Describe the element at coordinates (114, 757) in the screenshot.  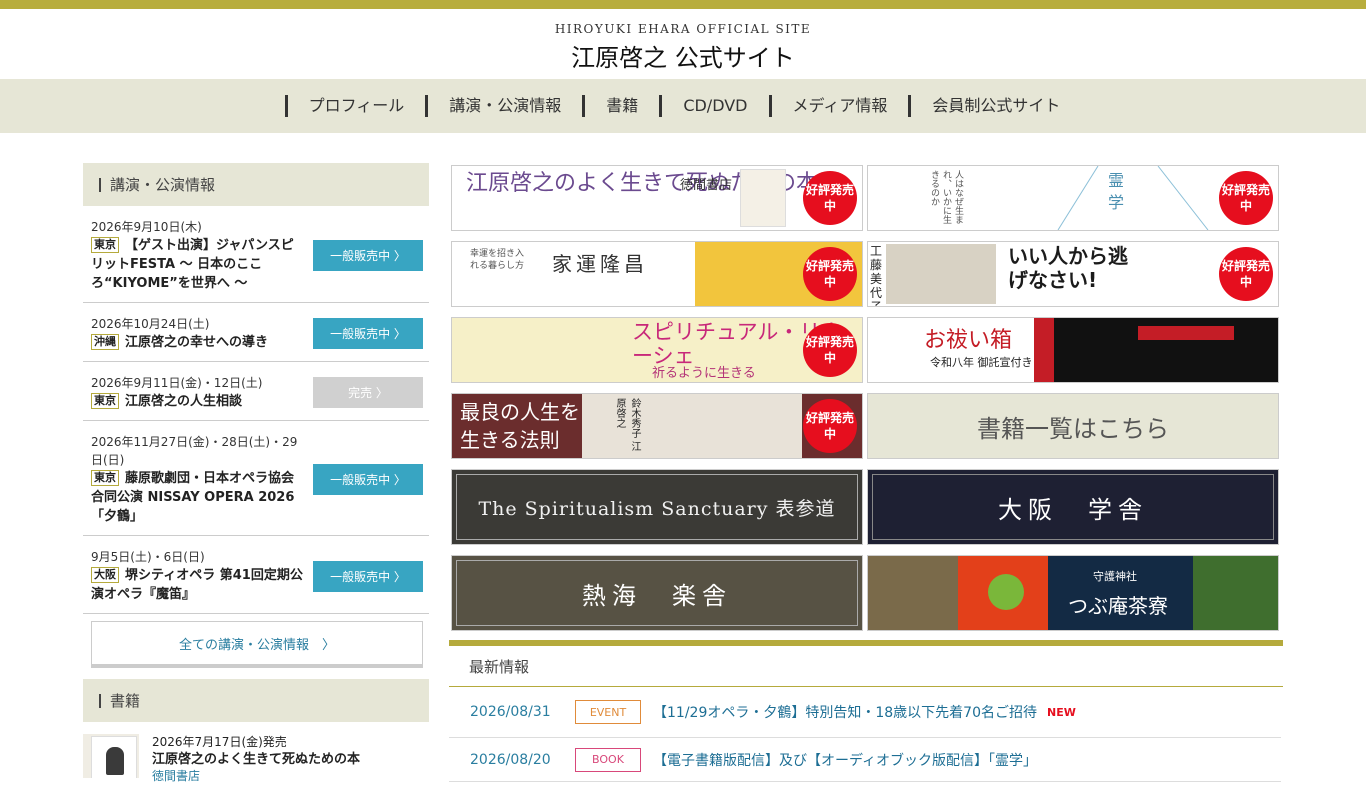
I see `book-cover` at that location.